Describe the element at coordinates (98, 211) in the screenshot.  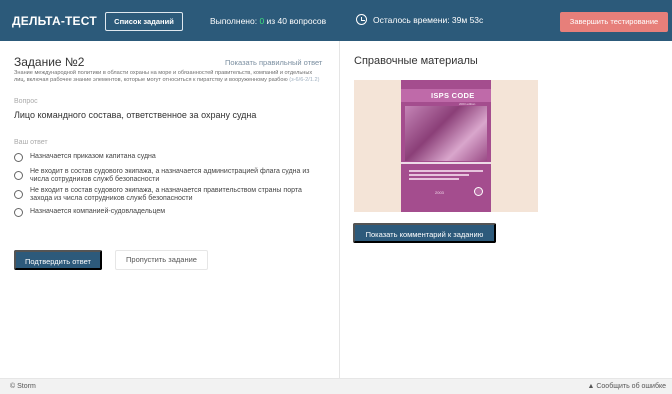
I see `answer-option-text: Назначается компанией-судовладельцем` at that location.